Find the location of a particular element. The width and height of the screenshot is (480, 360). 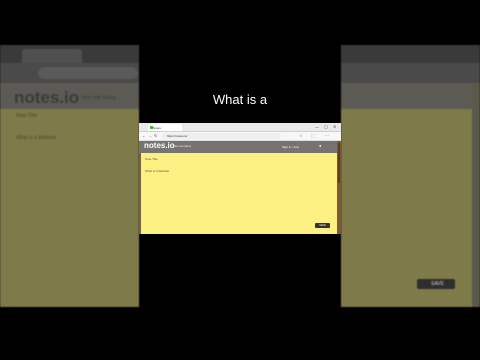

close-icon: ✕ is located at coordinates (334, 126).